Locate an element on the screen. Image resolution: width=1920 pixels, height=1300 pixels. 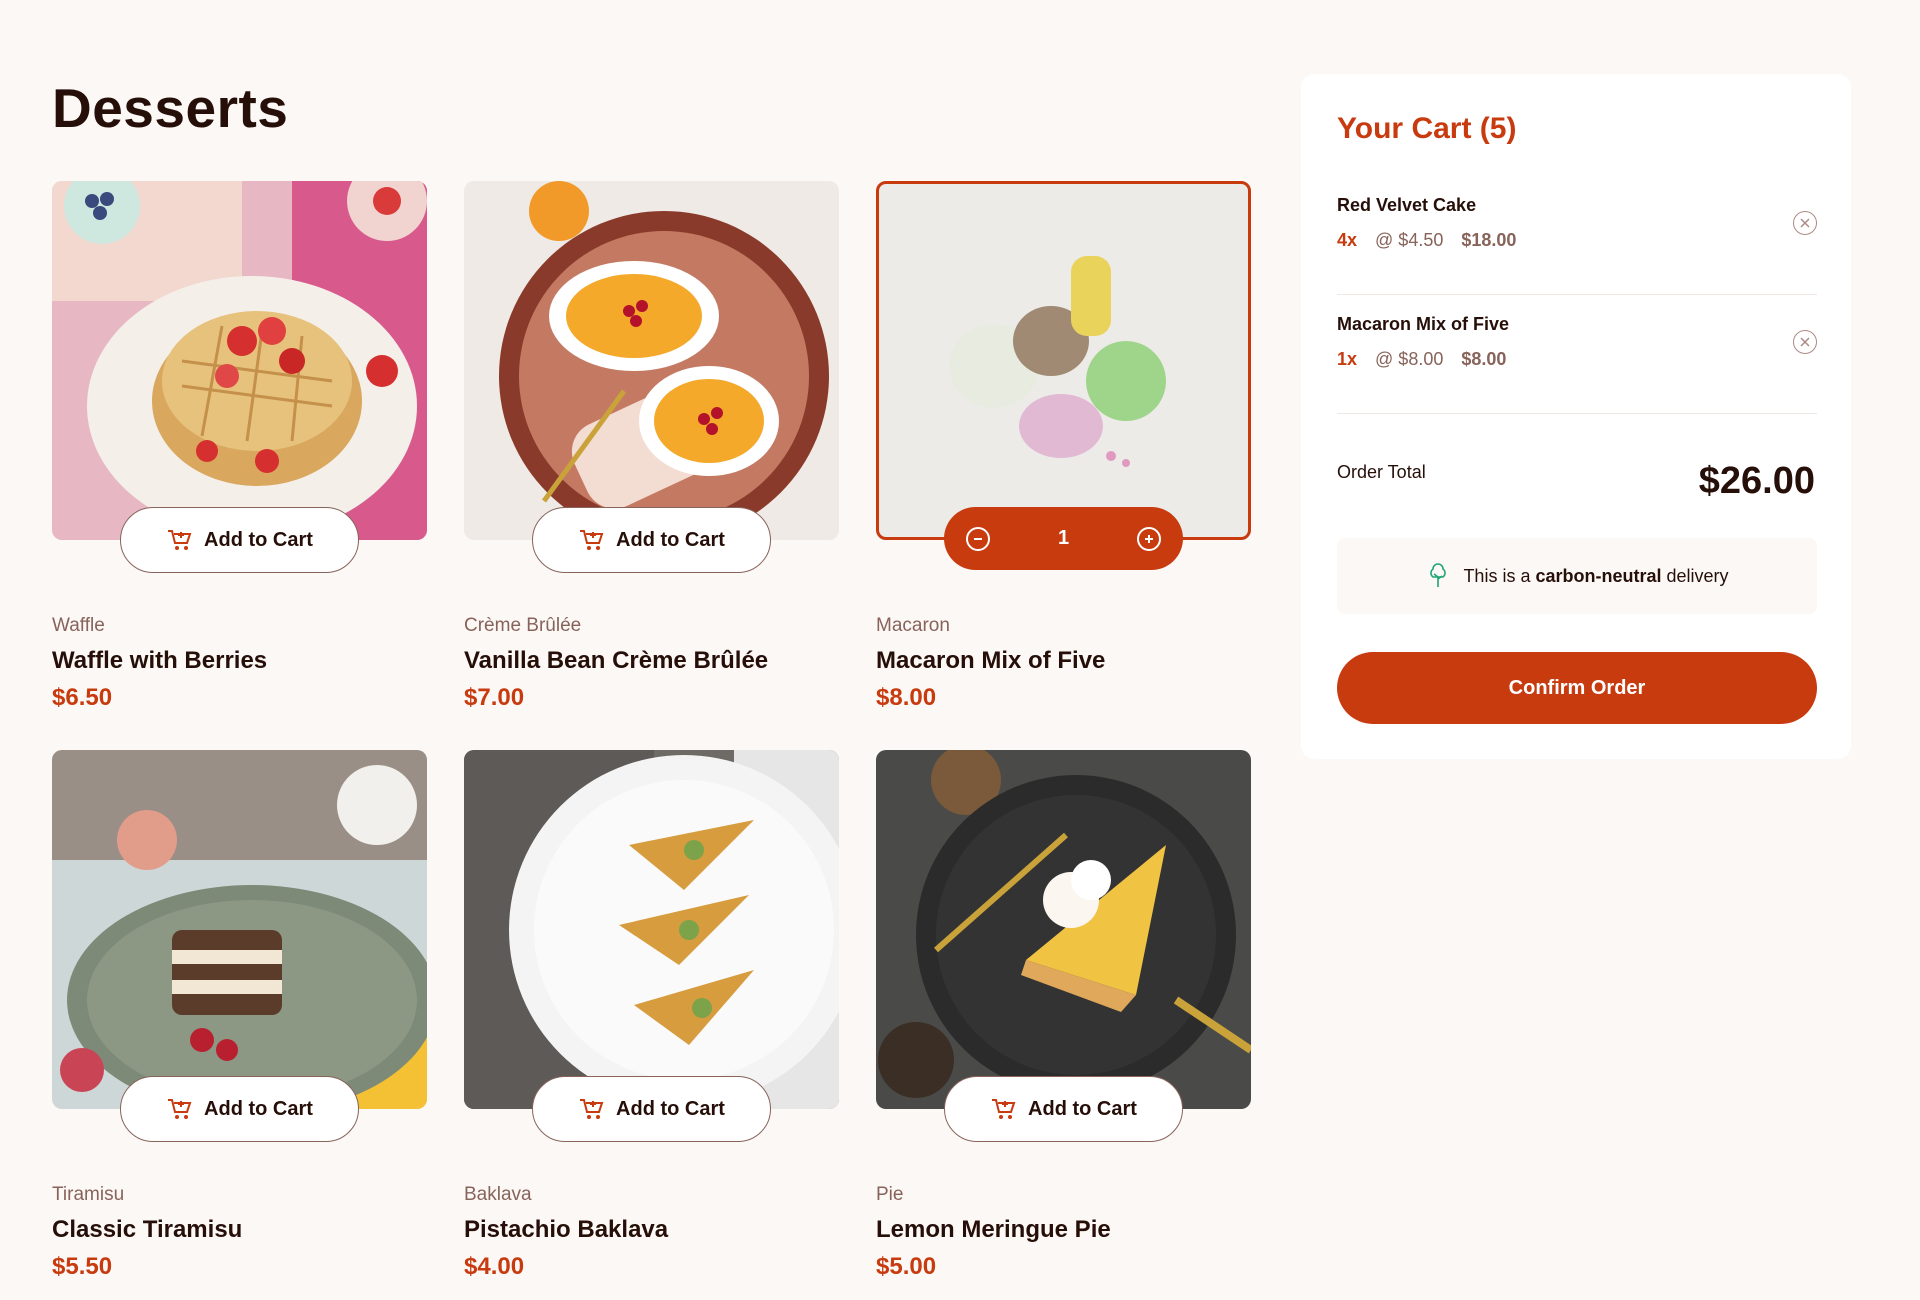
product-category: Baklava is located at coordinates (498, 1194).